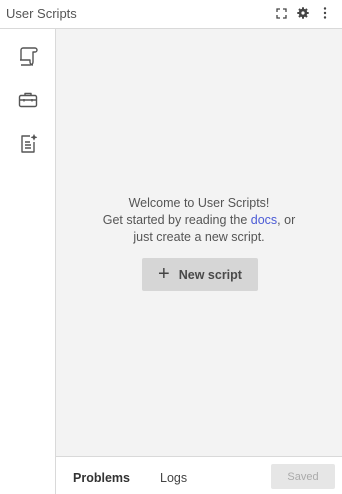  Describe the element at coordinates (199, 203) in the screenshot. I see `welcome-line-1: Welcome to User Scripts!` at that location.